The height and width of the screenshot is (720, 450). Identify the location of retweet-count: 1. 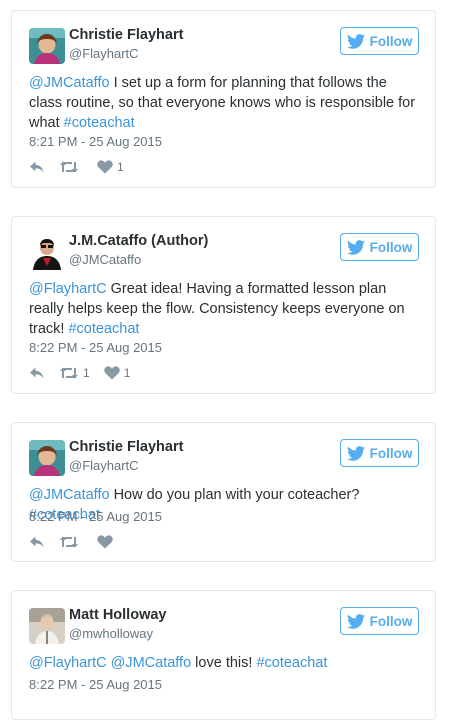
(86, 373).